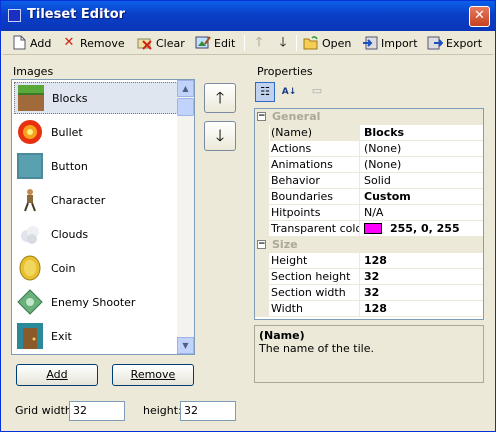 Image resolution: width=496 pixels, height=432 pixels. What do you see at coordinates (30, 166) in the screenshot?
I see `button-thumb-icon` at bounding box center [30, 166].